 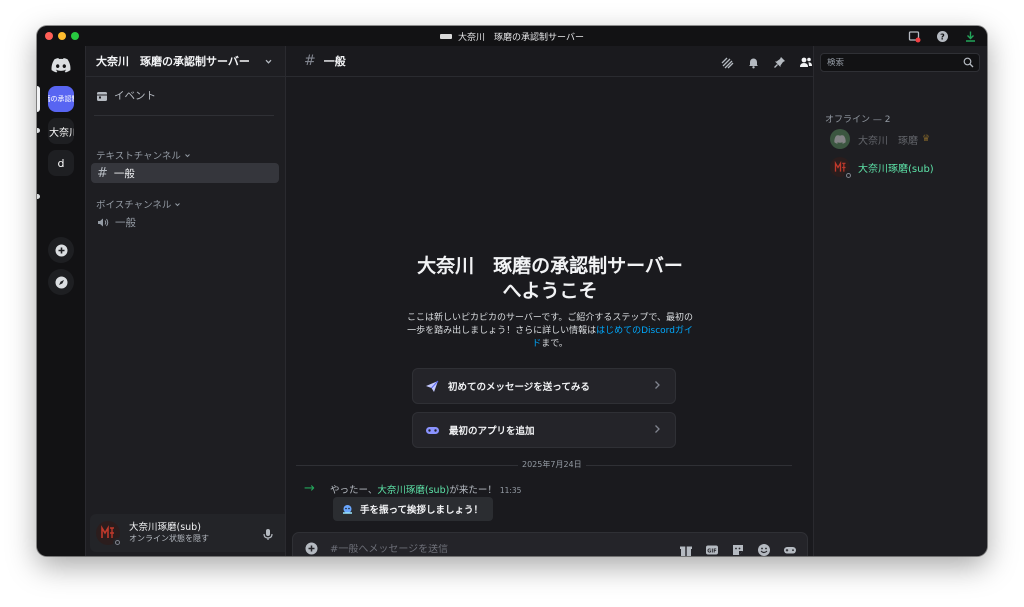 What do you see at coordinates (185, 222) in the screenshot?
I see `channel-voice-general: 一般` at bounding box center [185, 222].